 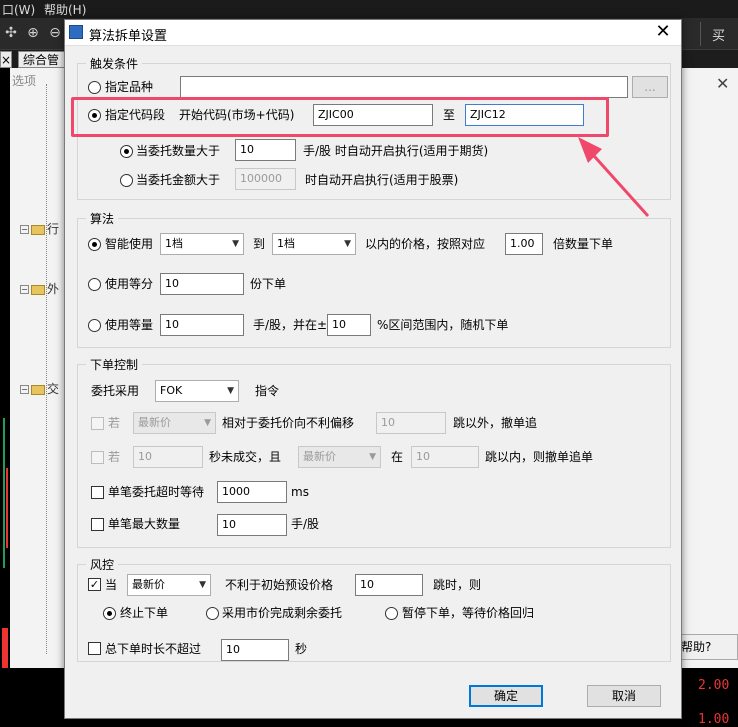 I want to click on close-icon: ✕, so click(x=663, y=33).